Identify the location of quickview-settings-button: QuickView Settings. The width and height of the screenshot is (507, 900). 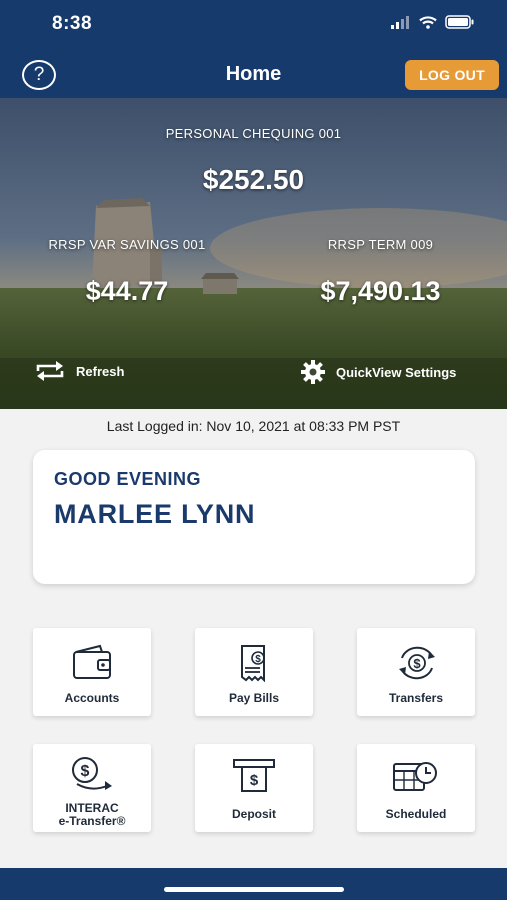
(378, 372).